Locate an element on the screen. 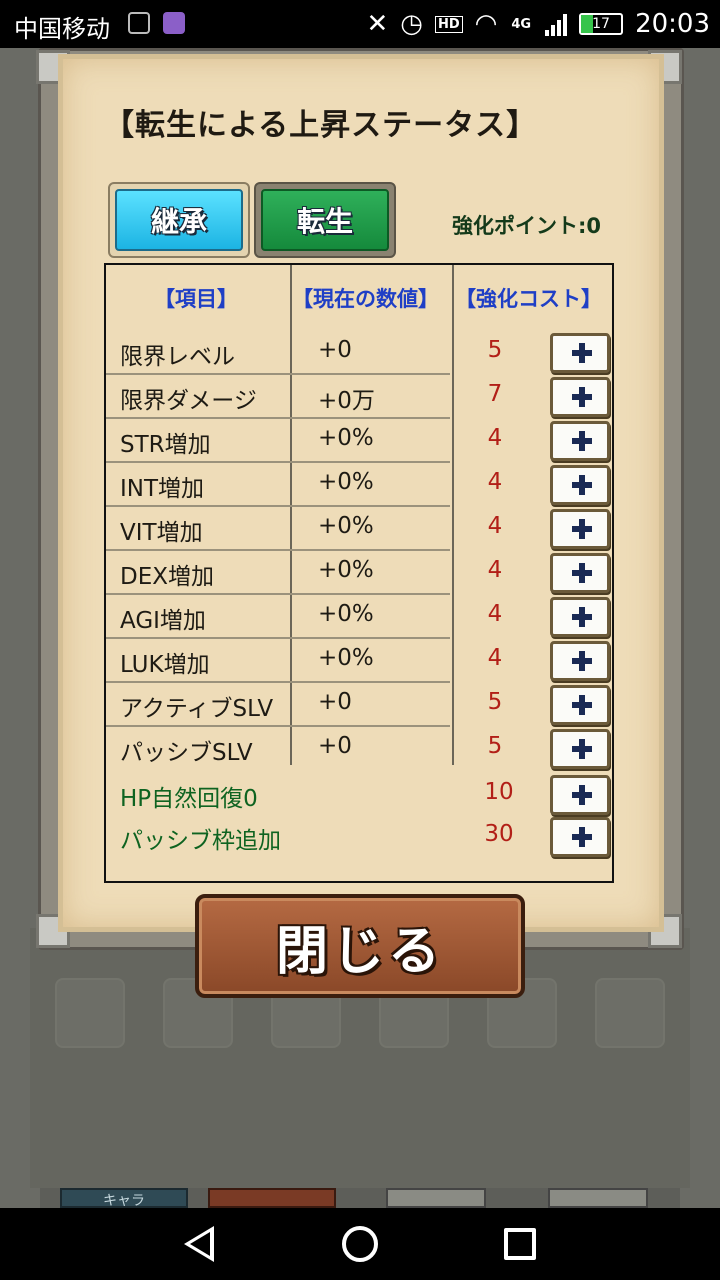 The image size is (720, 1280). stat-name: AGI増加 is located at coordinates (163, 621).